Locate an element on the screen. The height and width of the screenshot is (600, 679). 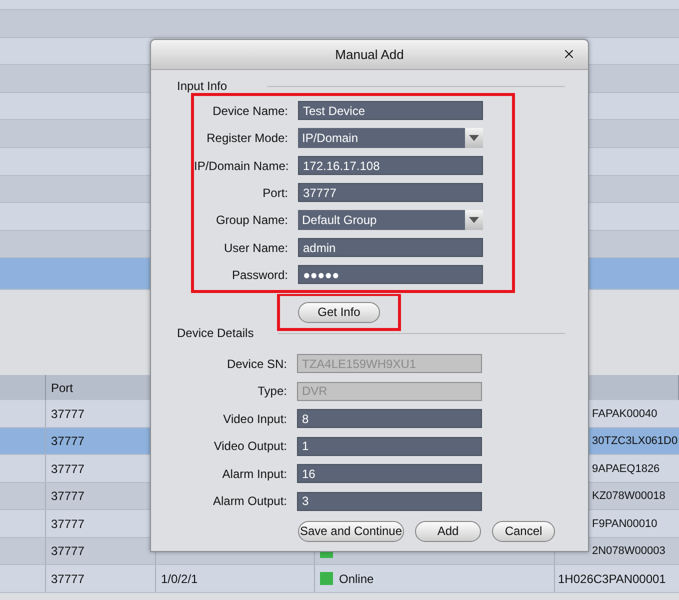
field-label: Group Name: is located at coordinates (251, 220).